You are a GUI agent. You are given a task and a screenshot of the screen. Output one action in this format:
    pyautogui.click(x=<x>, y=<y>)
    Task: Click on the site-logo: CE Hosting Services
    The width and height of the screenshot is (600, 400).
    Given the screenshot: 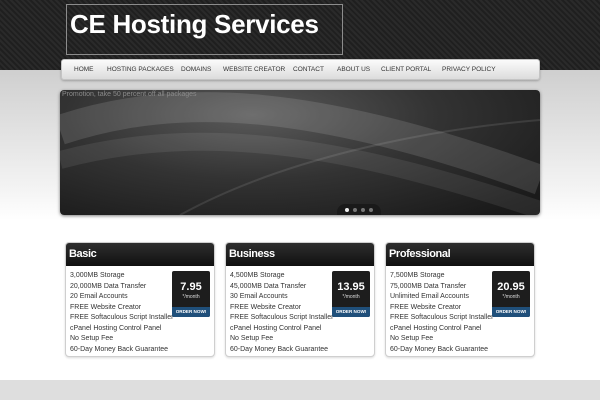 What is the action you would take?
    pyautogui.click(x=204, y=29)
    